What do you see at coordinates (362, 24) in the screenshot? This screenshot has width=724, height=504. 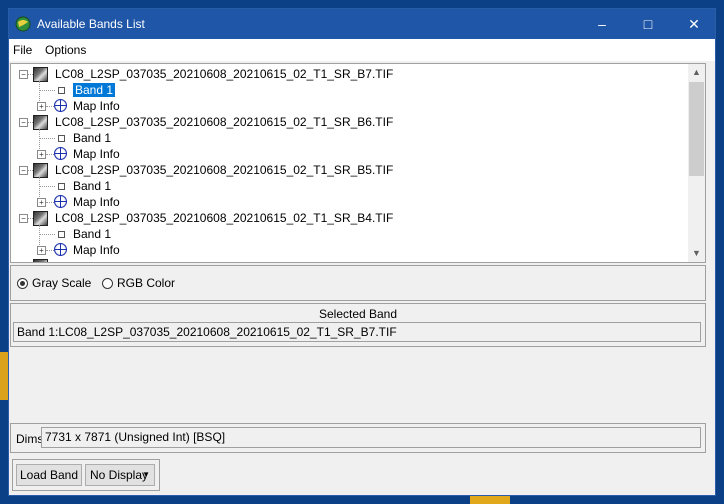 I see `title-bar: Available Bands List – □ ✕` at bounding box center [362, 24].